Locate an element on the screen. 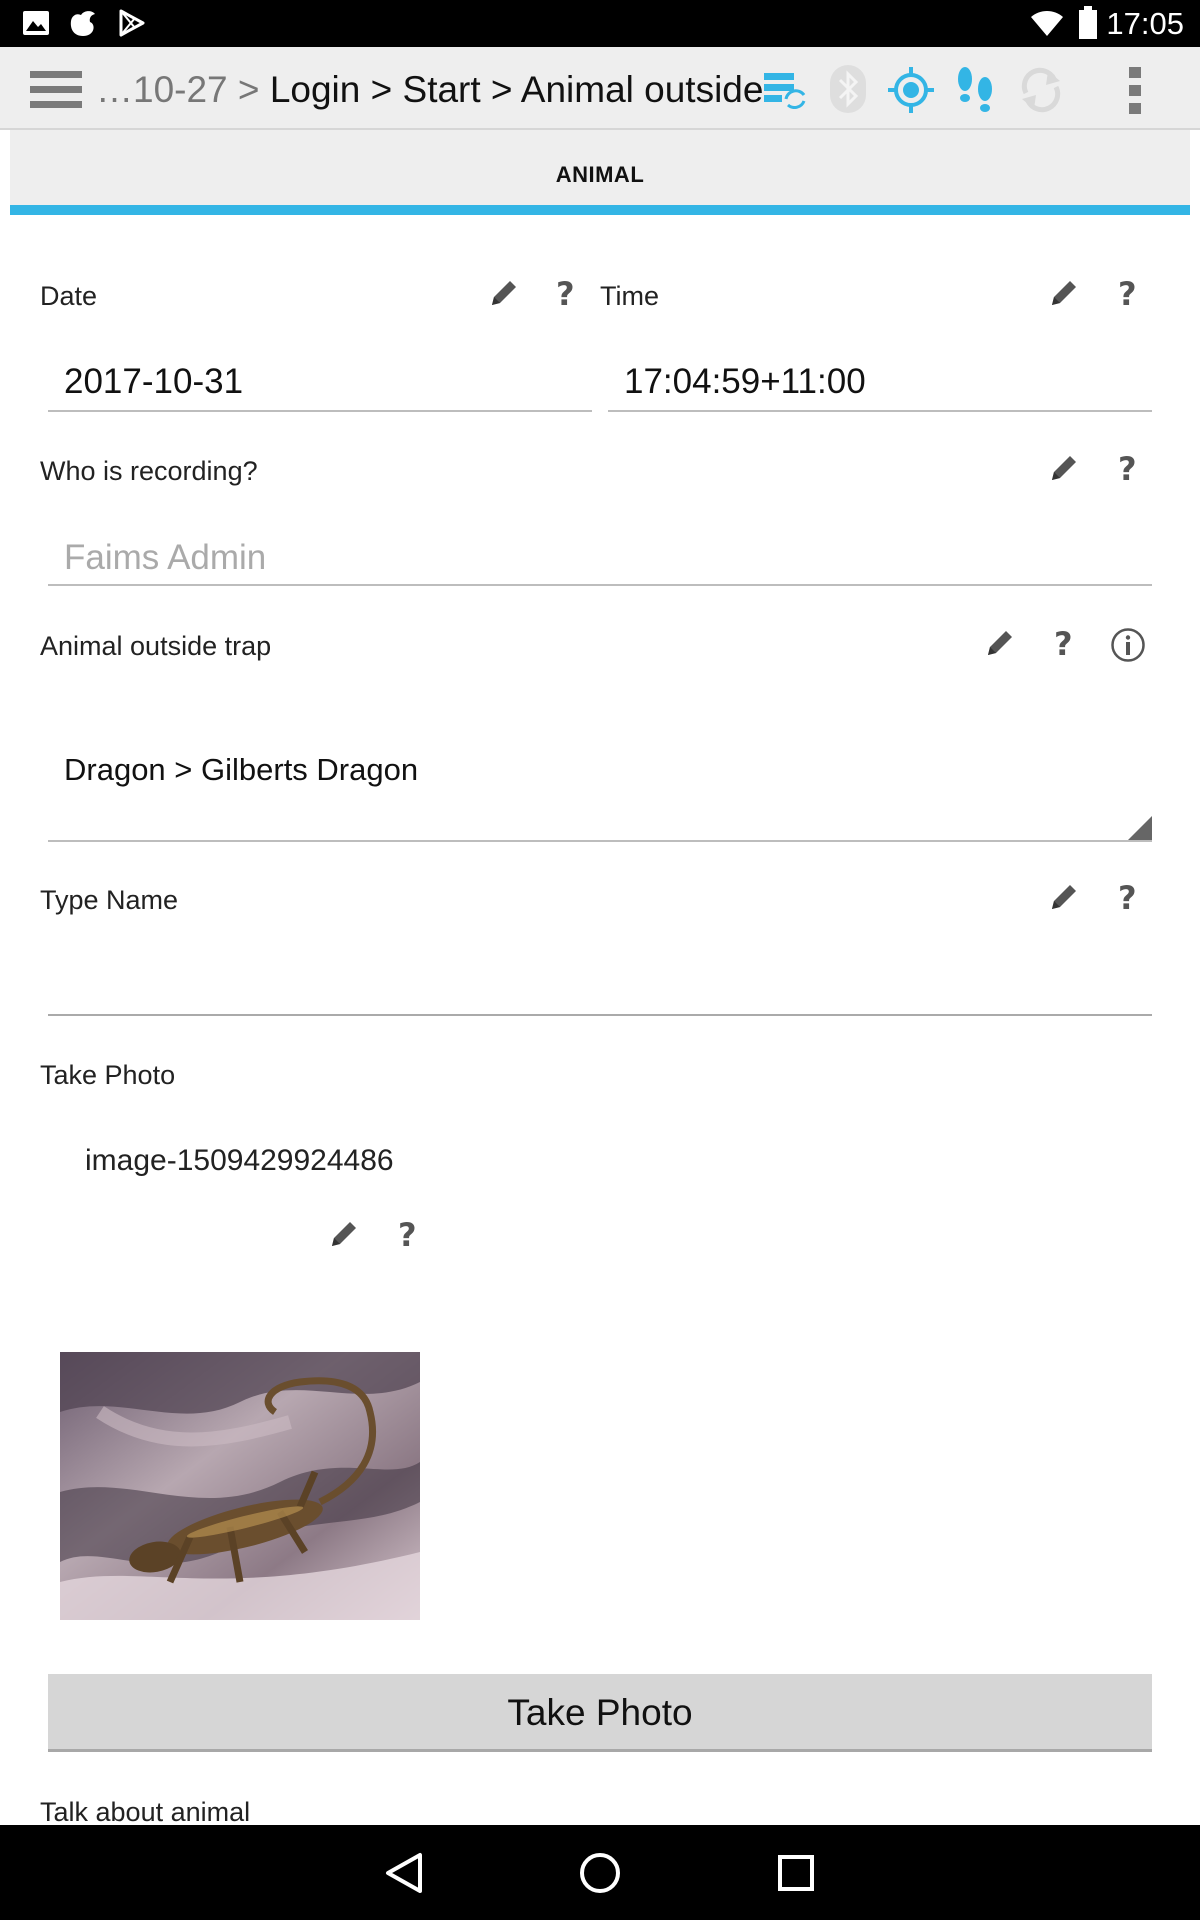  tab-animal: ANIMAL is located at coordinates (600, 167).